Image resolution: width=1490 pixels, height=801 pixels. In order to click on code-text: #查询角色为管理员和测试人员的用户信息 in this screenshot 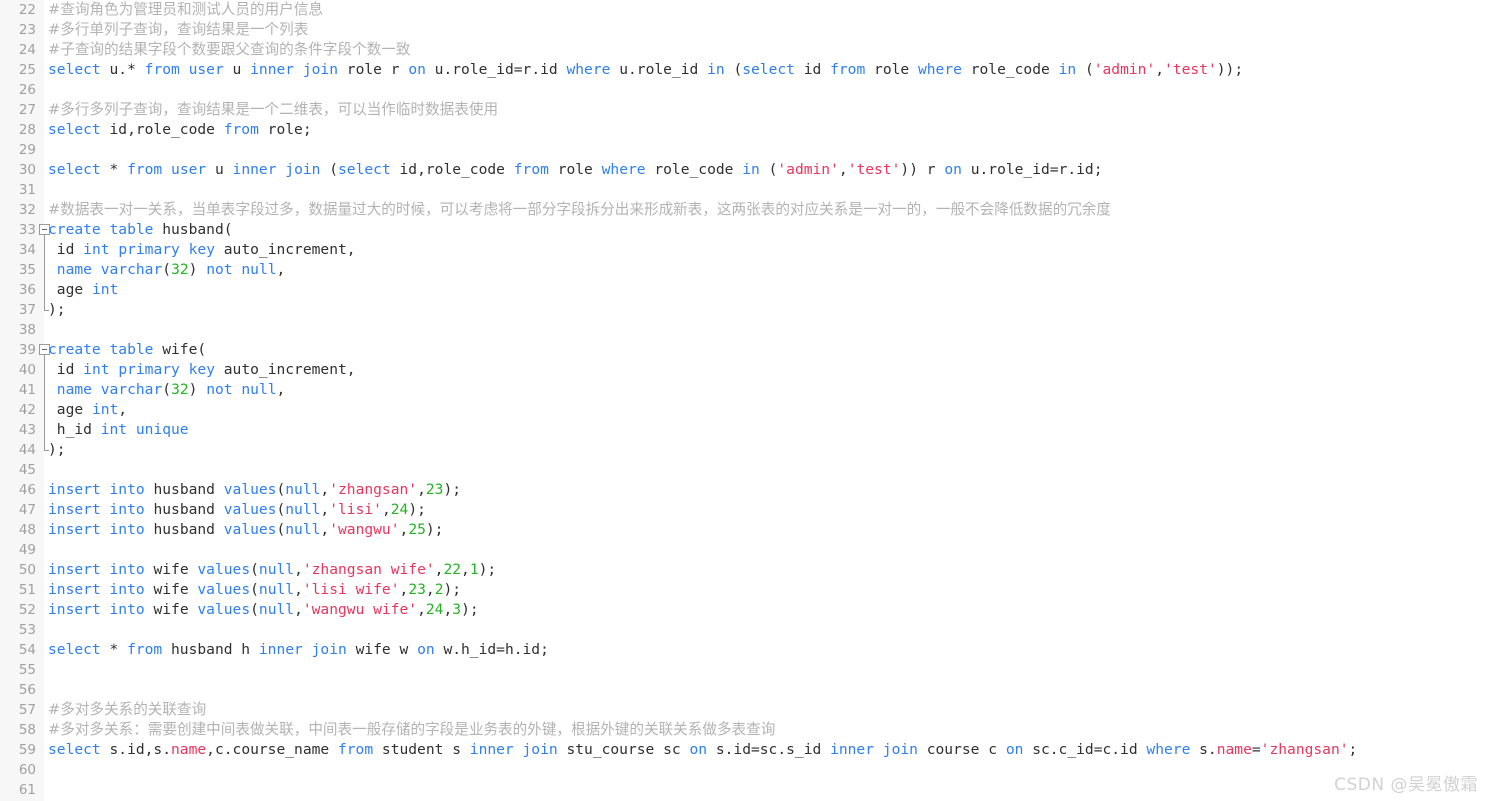, I will do `click(185, 10)`.